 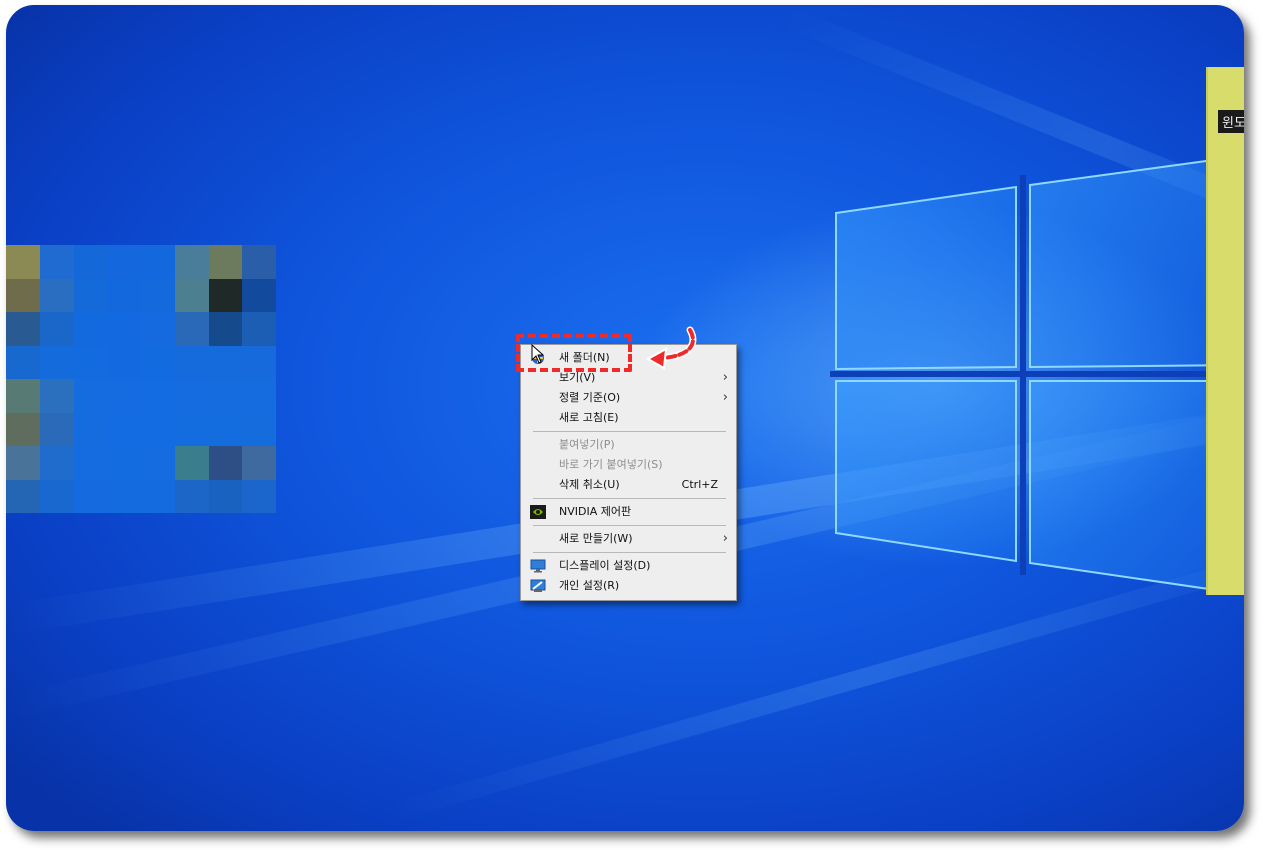 What do you see at coordinates (671, 348) in the screenshot?
I see `annotation-arrow-icon` at bounding box center [671, 348].